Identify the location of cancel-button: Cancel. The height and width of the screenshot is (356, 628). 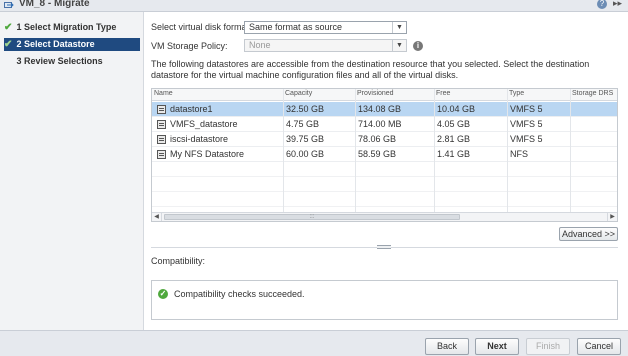
(599, 346).